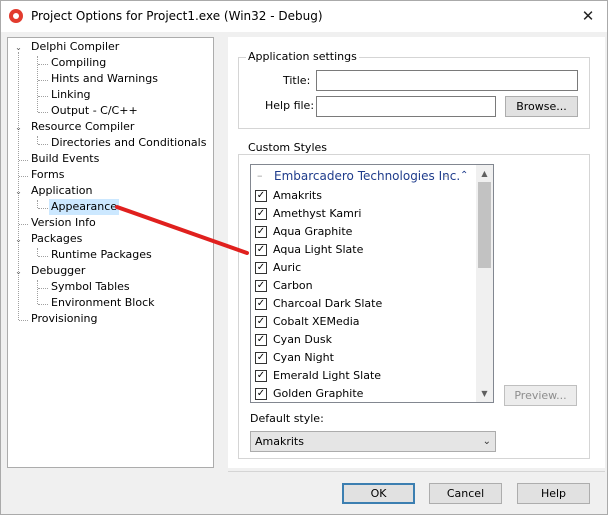 The image size is (608, 516). I want to click on list-group-header: – Embarcadero Technologies Inc. – ⌃, so click(365, 176).